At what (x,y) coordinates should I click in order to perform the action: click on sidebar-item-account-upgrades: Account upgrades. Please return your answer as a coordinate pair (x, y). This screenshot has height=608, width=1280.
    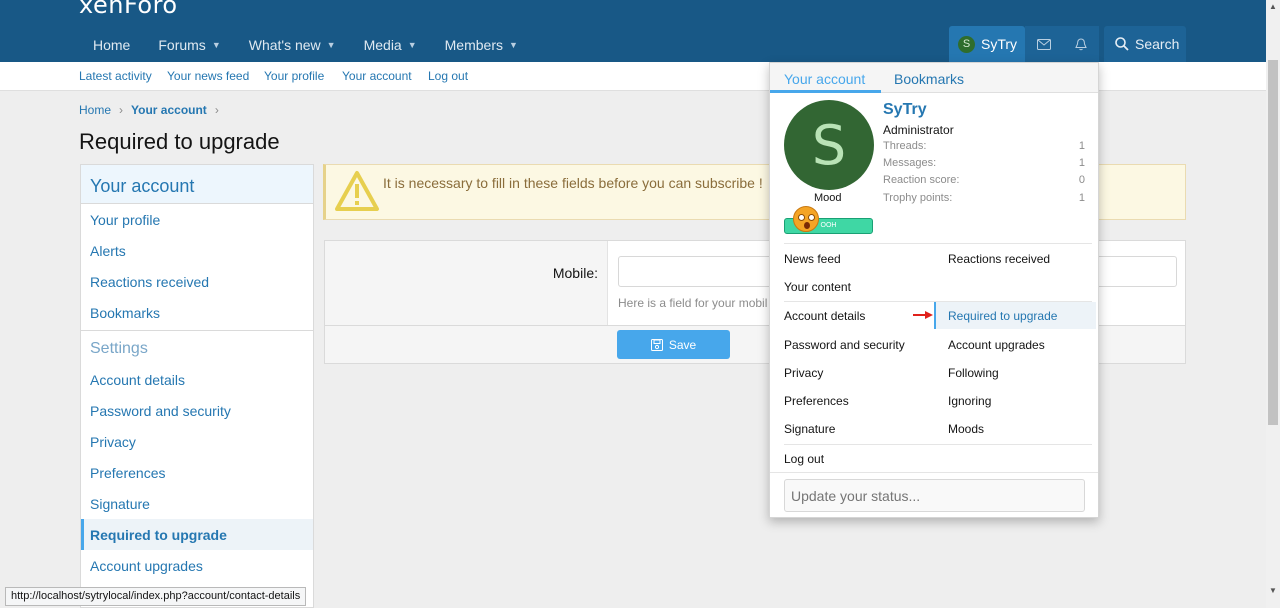
    Looking at the image, I should click on (197, 565).